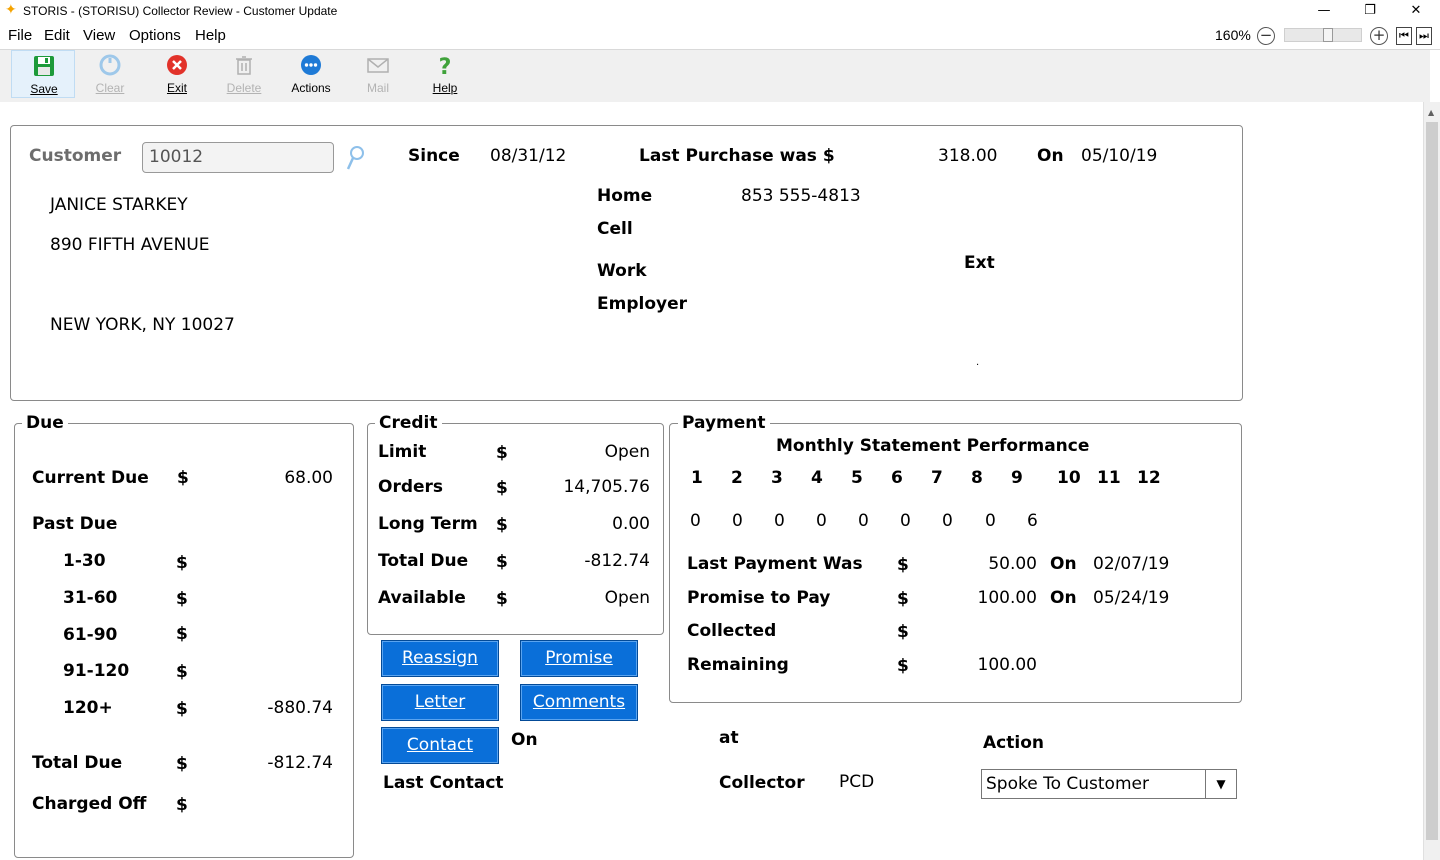 This screenshot has width=1440, height=860. Describe the element at coordinates (356, 159) in the screenshot. I see `customer-search-icon` at that location.